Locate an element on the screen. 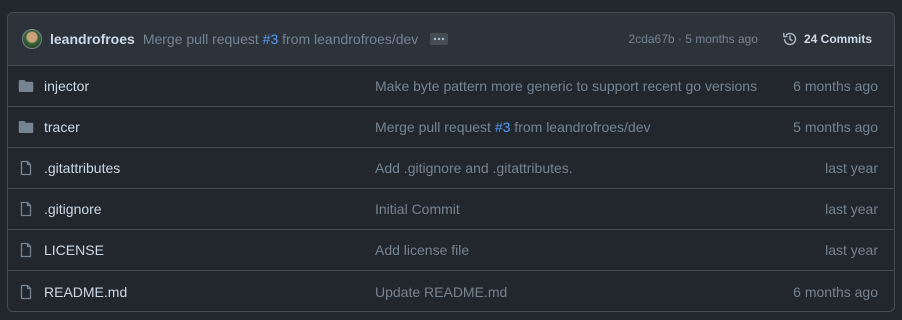 This screenshot has height=320, width=902. file-name: LICENSE is located at coordinates (209, 250).